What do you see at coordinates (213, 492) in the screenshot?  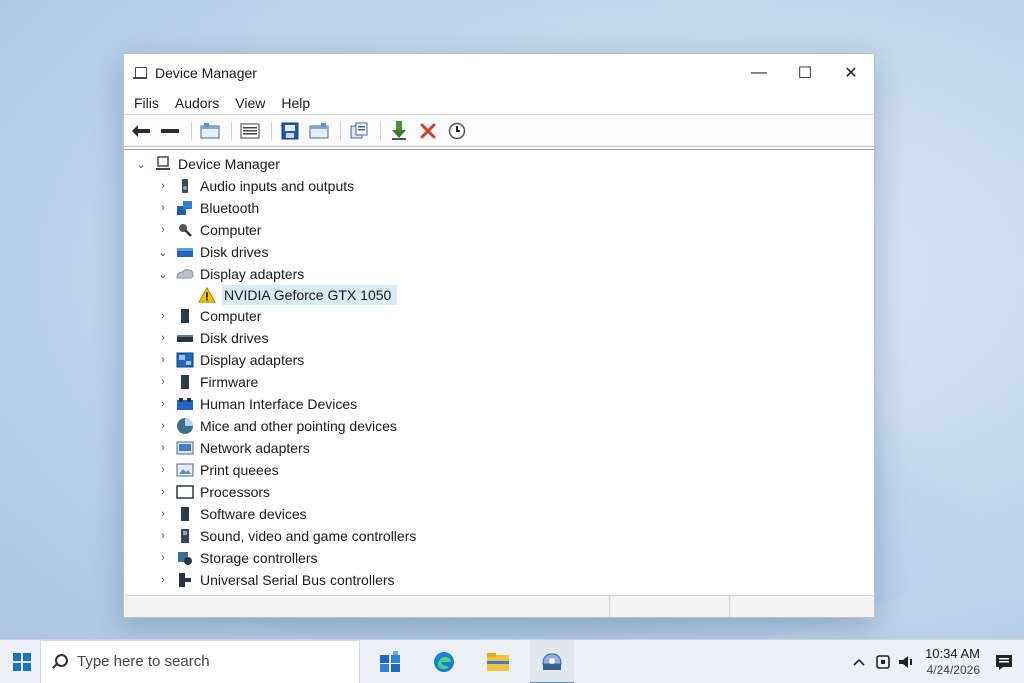 I see `tree-item: › Processors` at bounding box center [213, 492].